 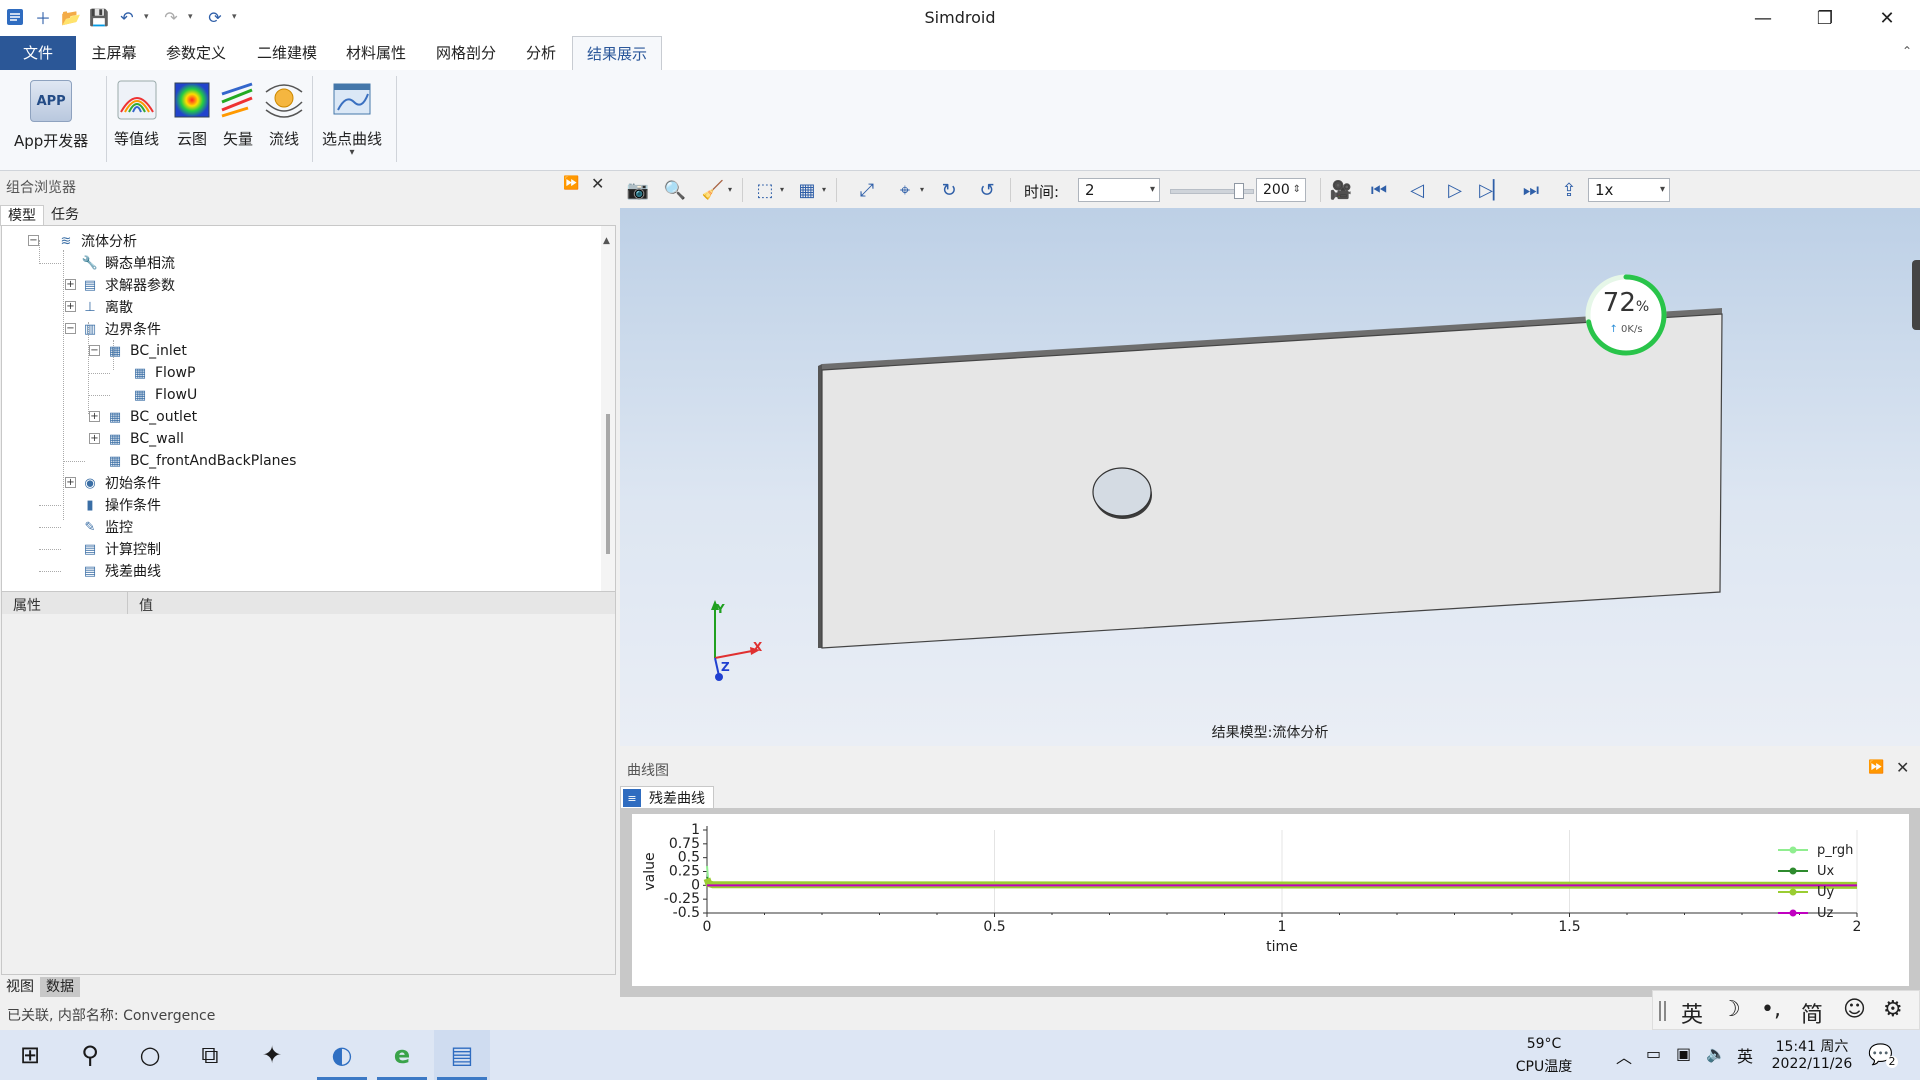 What do you see at coordinates (99, 17) in the screenshot?
I see `save-icon: 💾` at bounding box center [99, 17].